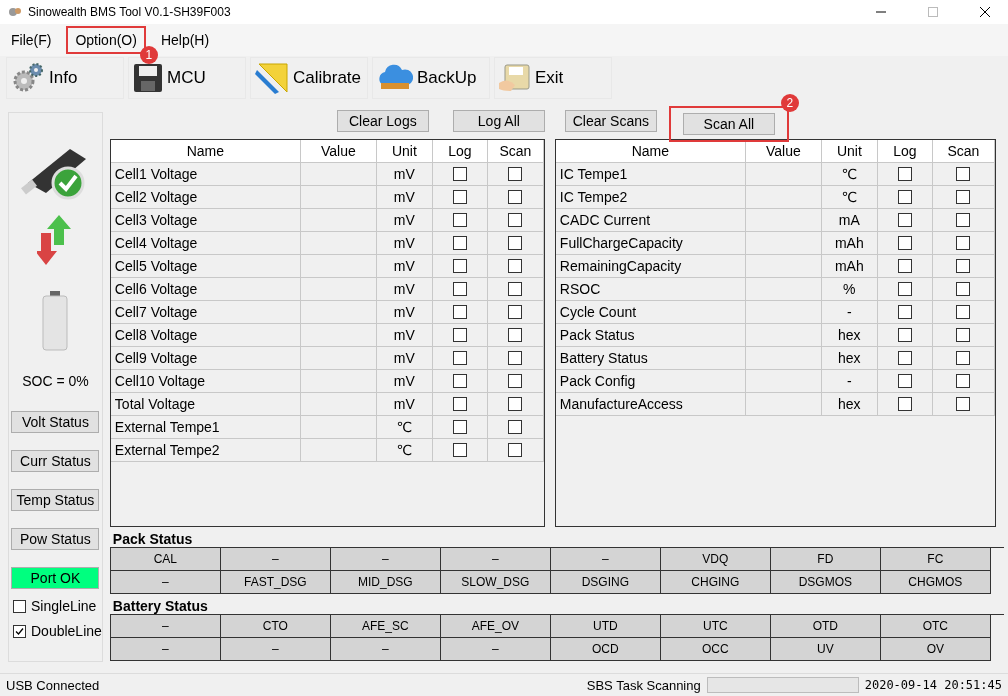  What do you see at coordinates (55, 500) in the screenshot?
I see `status-button: Temp Status` at bounding box center [55, 500].